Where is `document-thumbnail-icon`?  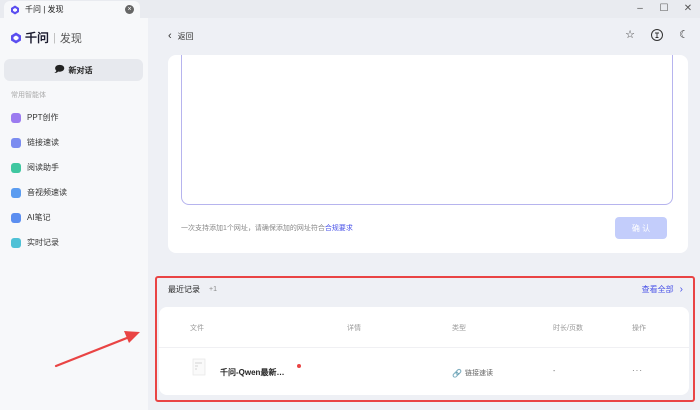 document-thumbnail-icon is located at coordinates (199, 367).